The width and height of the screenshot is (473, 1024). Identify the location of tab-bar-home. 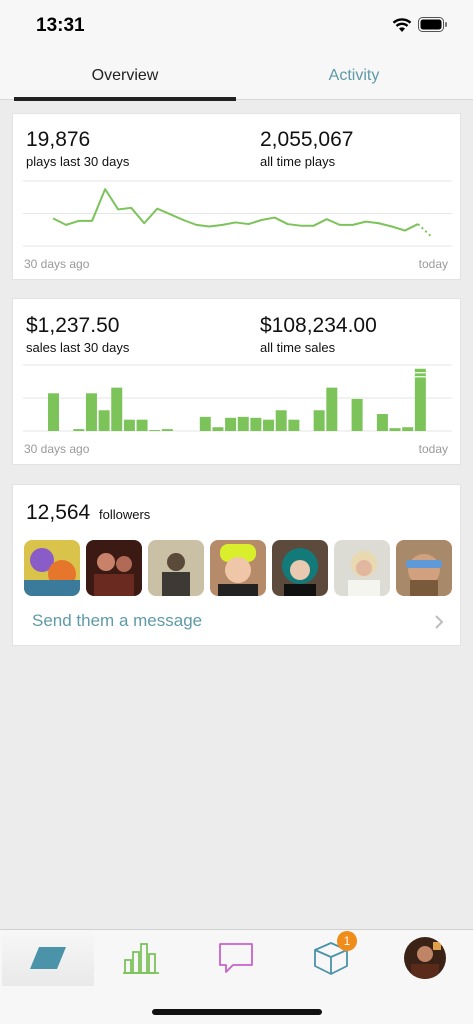
(48, 958).